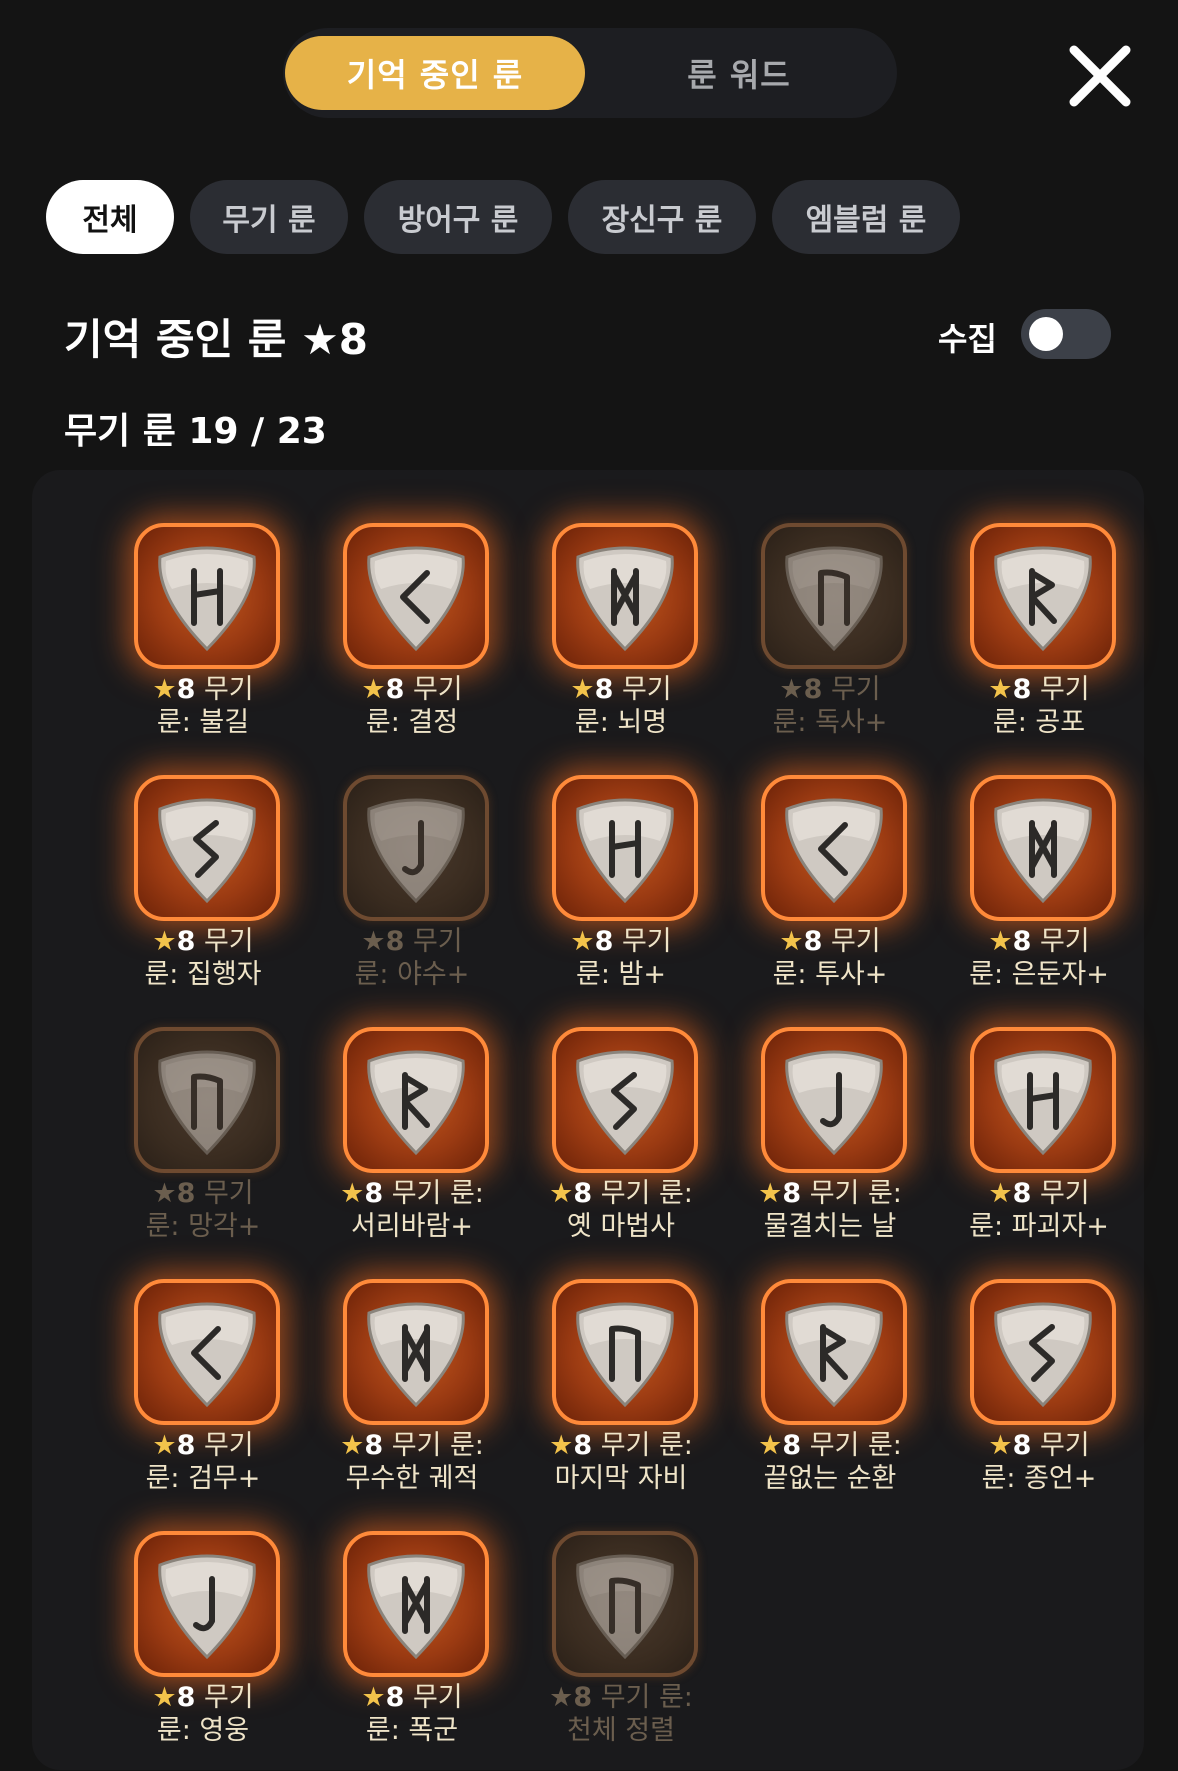 The height and width of the screenshot is (1771, 1178). I want to click on rune-card: ★8 무기 룬: 영웅, so click(203, 1651).